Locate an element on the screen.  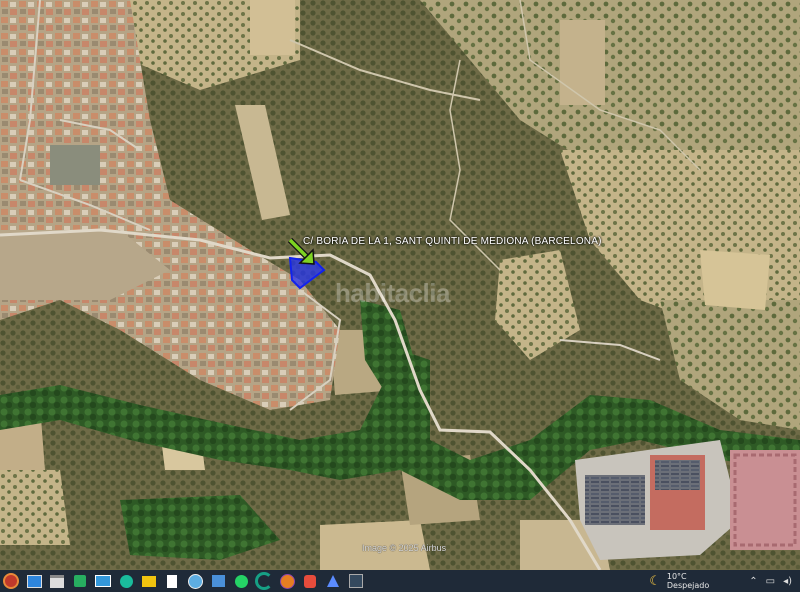
maps-app-icon is located at coordinates (356, 581).